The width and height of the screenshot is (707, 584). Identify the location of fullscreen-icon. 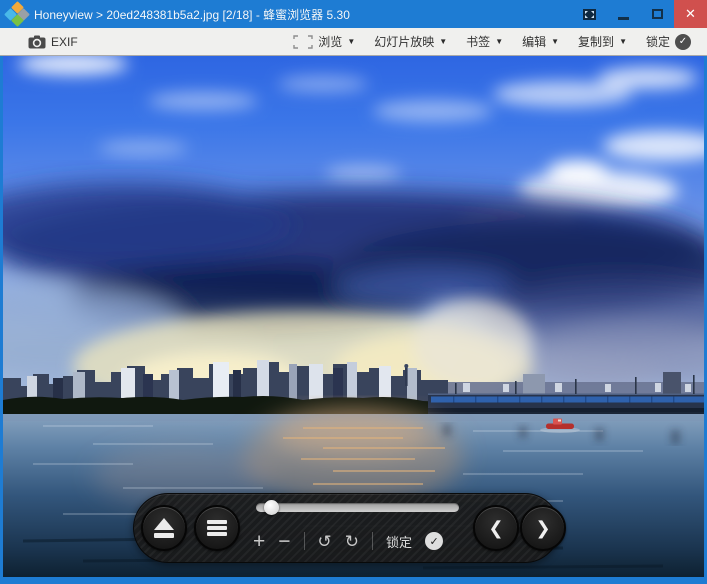
(589, 14).